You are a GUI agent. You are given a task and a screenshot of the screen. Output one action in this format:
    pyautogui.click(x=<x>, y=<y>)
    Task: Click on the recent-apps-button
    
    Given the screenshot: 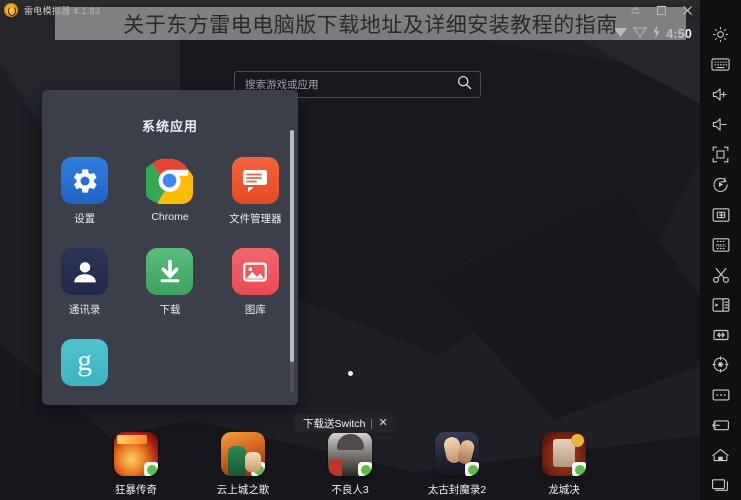 What is the action you would take?
    pyautogui.click(x=720, y=485)
    